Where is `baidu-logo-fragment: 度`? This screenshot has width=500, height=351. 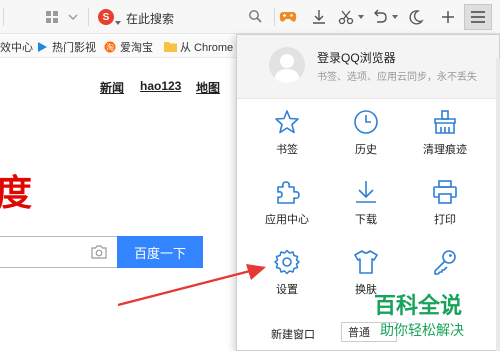
baidu-logo-fragment: 度 is located at coordinates (16, 193).